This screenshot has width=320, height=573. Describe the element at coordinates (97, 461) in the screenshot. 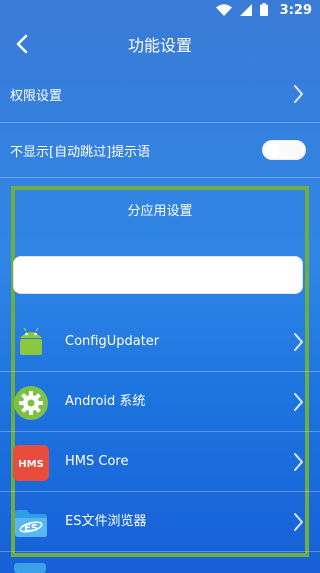

I see `app-name: HMS Core` at that location.